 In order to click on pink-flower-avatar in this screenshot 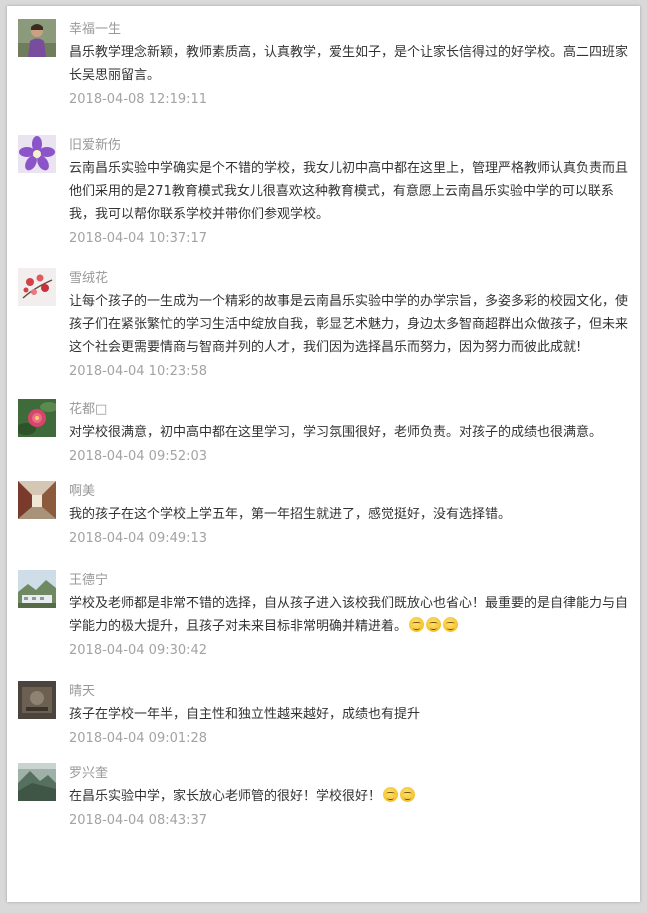, I will do `click(37, 418)`.